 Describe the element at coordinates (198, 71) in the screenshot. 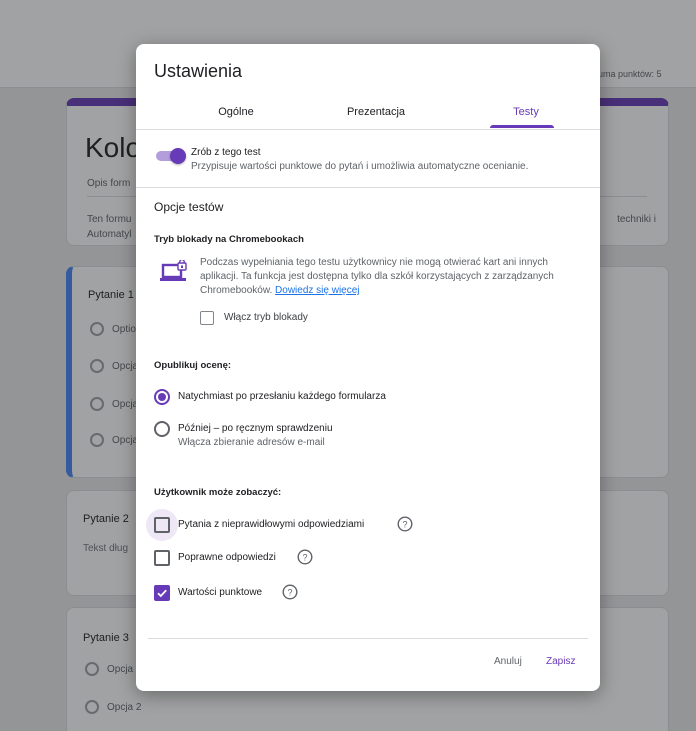

I see `dialog-title: Ustawienia` at that location.